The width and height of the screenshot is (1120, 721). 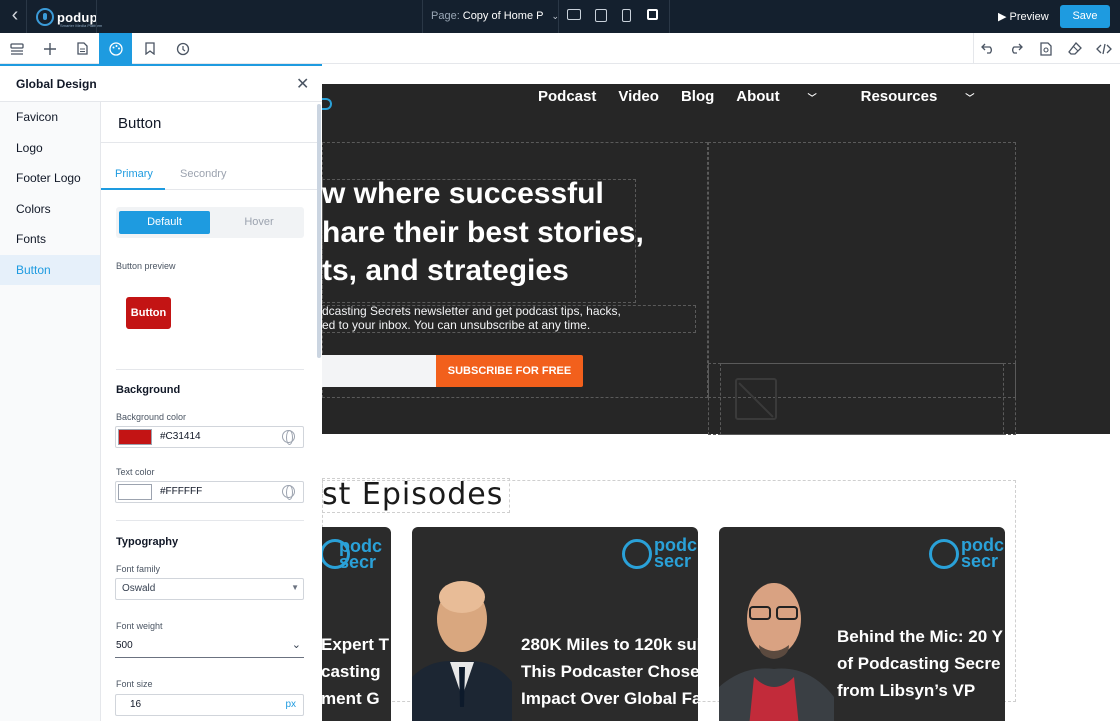 I want to click on close-icon: ✕, so click(x=302, y=84).